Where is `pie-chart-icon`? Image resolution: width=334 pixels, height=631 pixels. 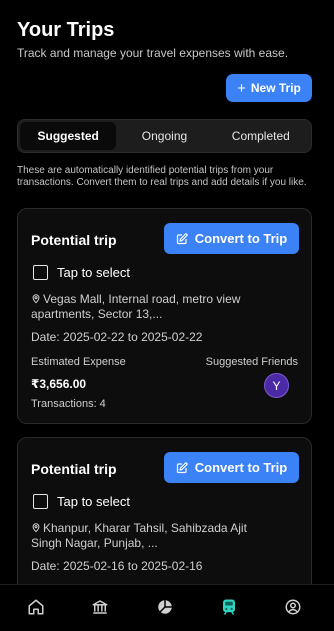 pie-chart-icon is located at coordinates (165, 607).